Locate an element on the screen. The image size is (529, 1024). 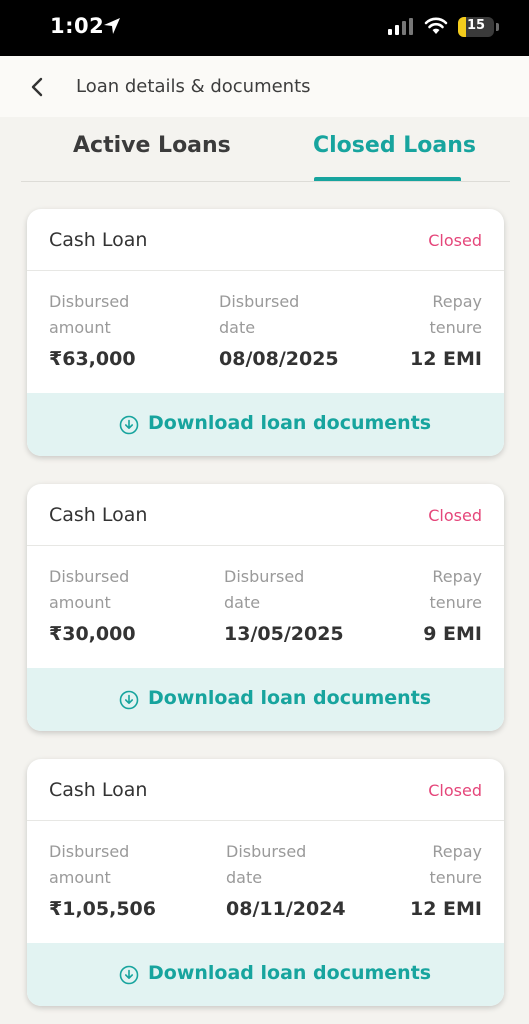
active-tab-indicator is located at coordinates (387, 179).